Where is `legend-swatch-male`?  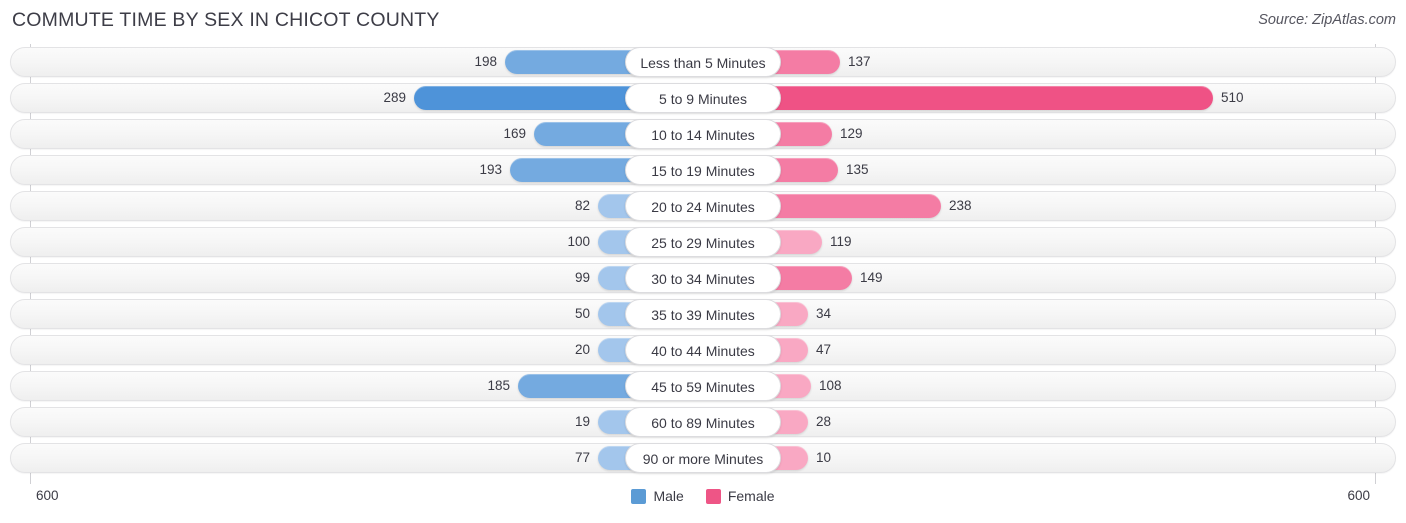 legend-swatch-male is located at coordinates (639, 496).